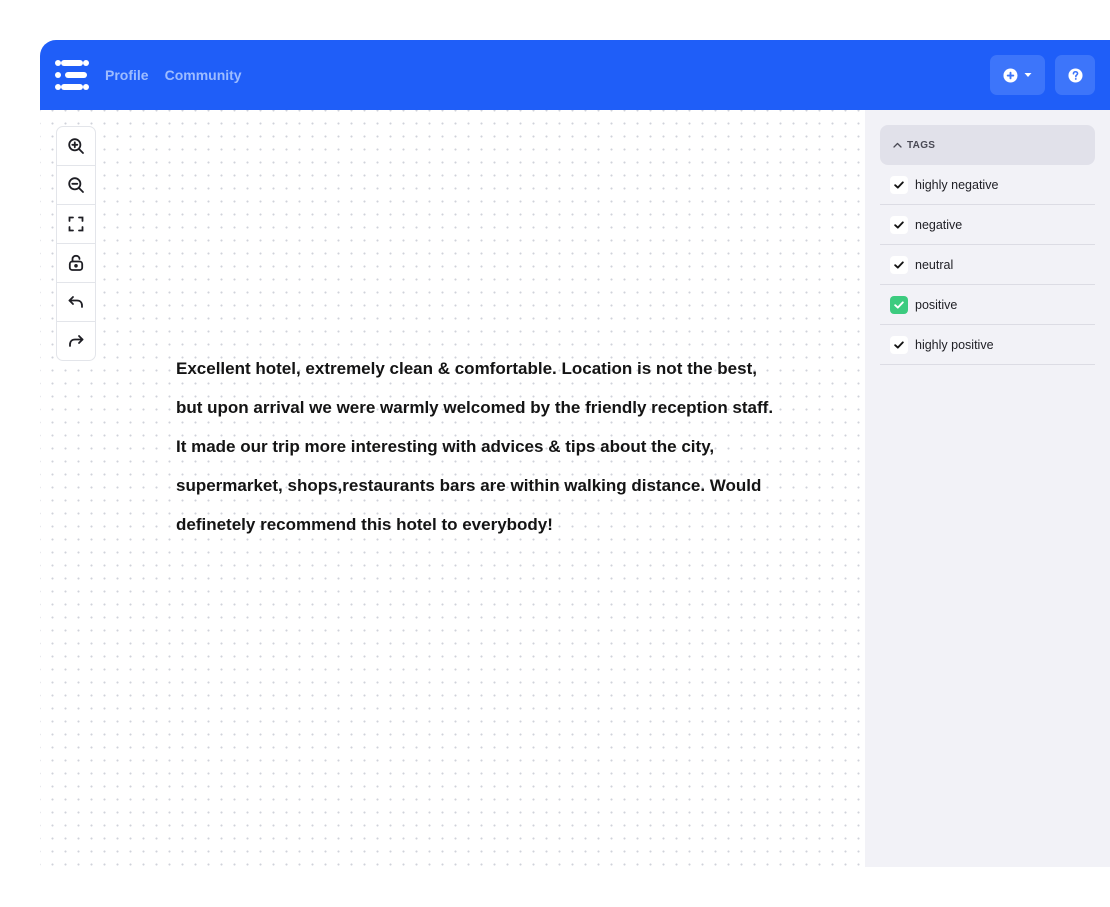 This screenshot has width=1110, height=907. I want to click on lock-open-icon, so click(76, 262).